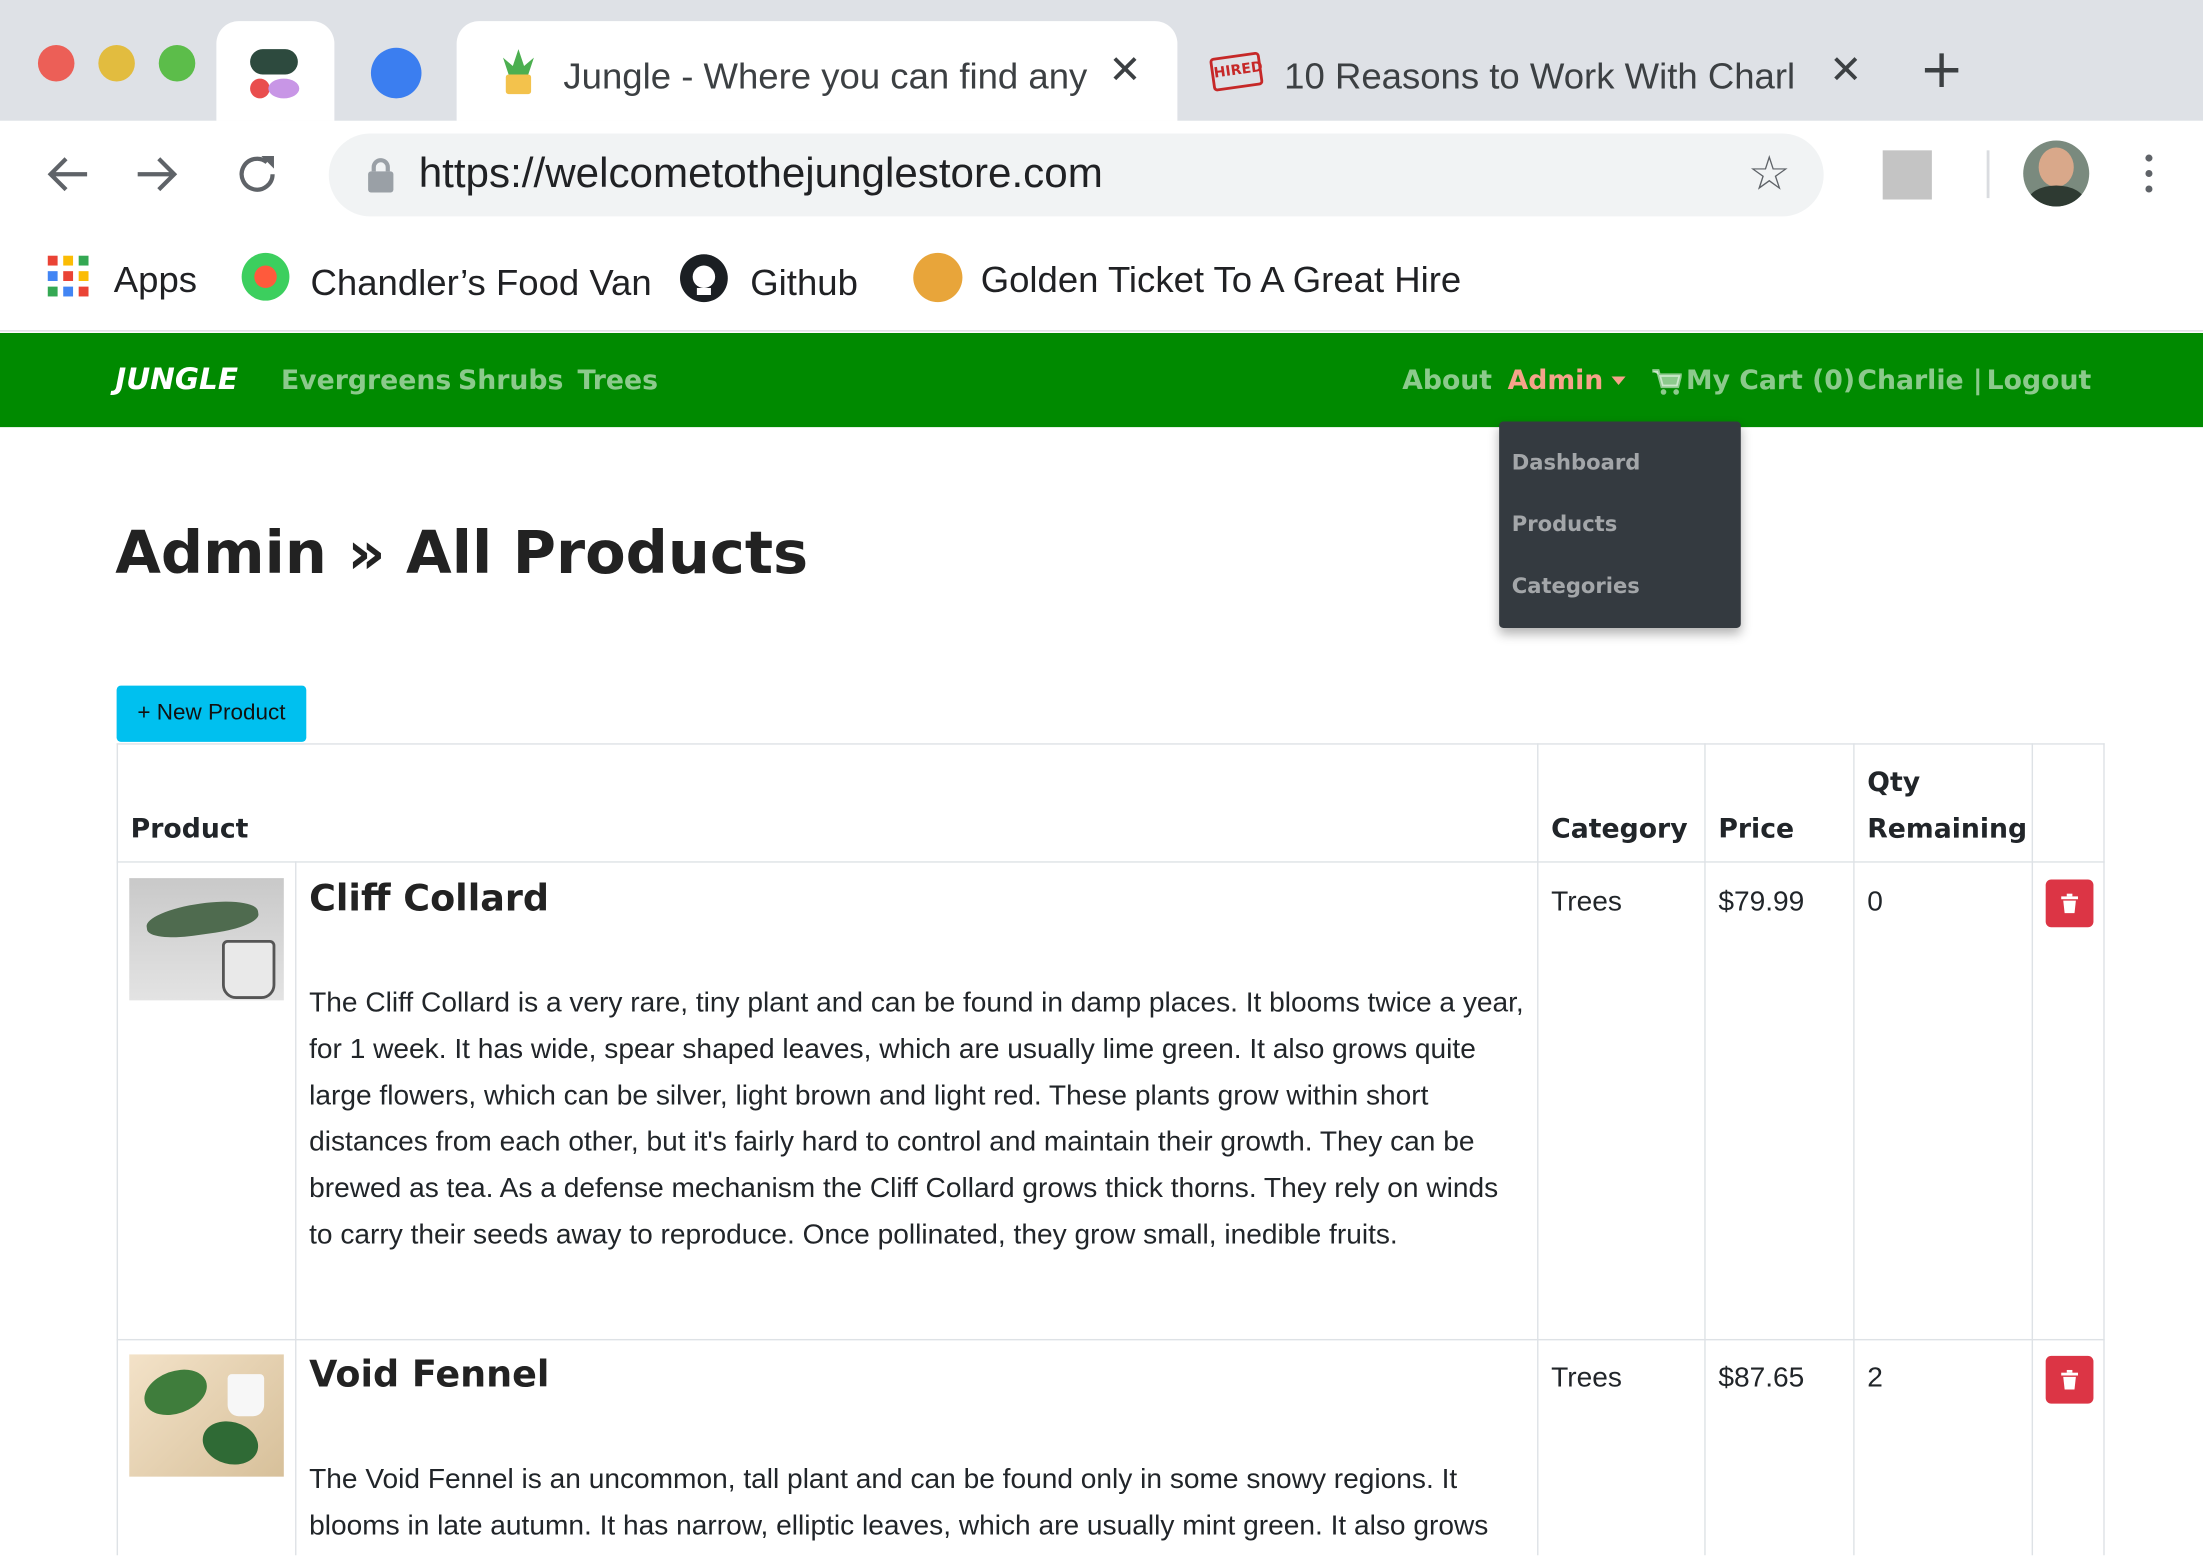 The image size is (2203, 1556). What do you see at coordinates (189, 829) in the screenshot?
I see `header-product: Product` at bounding box center [189, 829].